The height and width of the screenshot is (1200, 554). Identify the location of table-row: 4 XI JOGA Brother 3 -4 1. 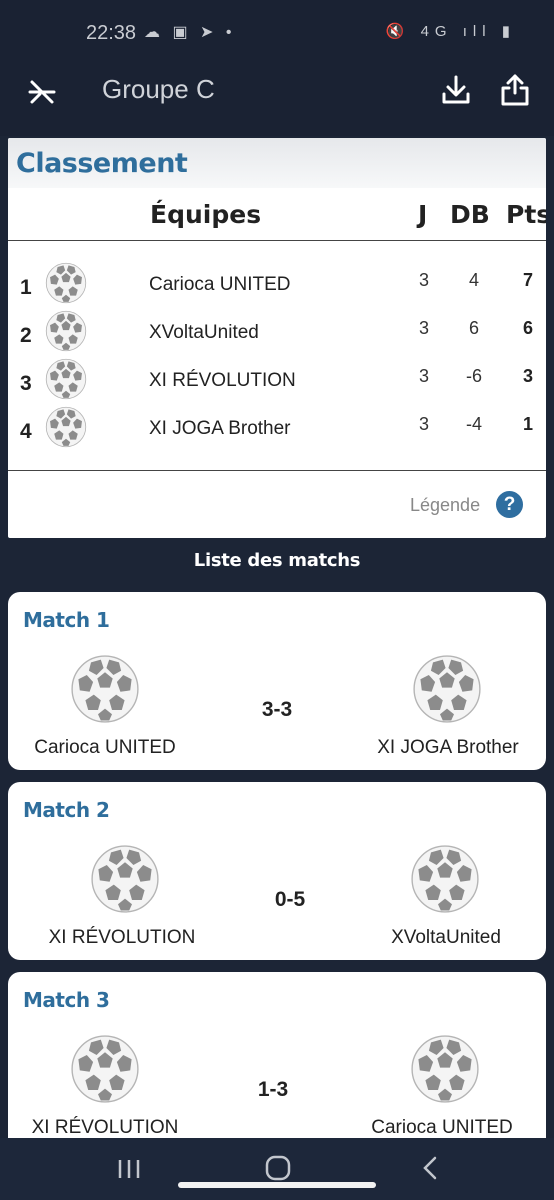
(277, 430).